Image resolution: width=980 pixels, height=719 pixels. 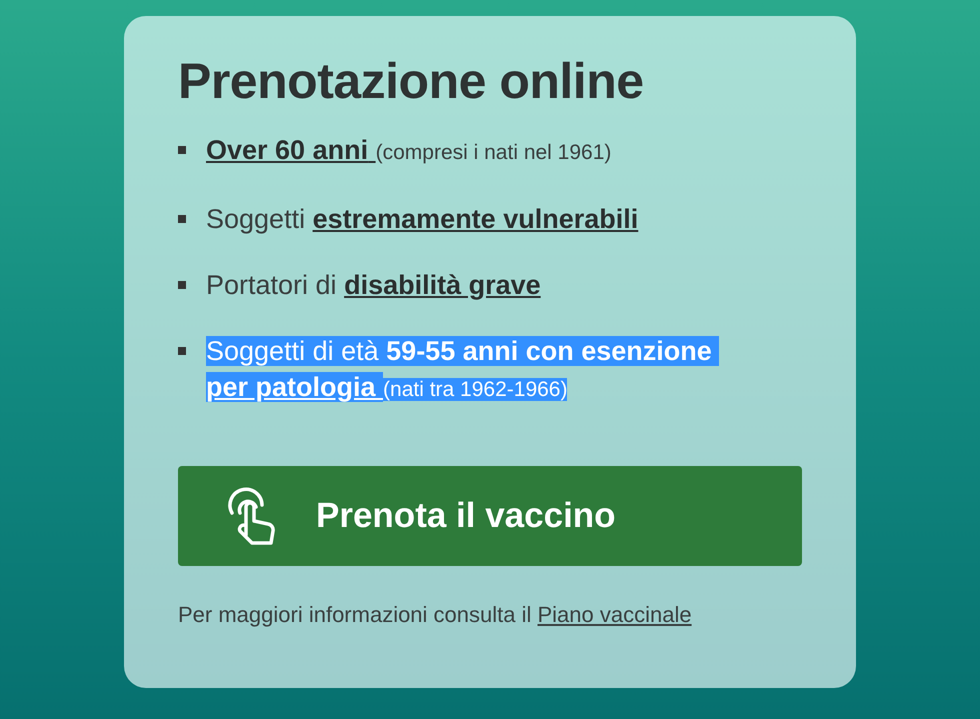 I want to click on note-text: (compresi i nati nel 1961), so click(x=494, y=152).